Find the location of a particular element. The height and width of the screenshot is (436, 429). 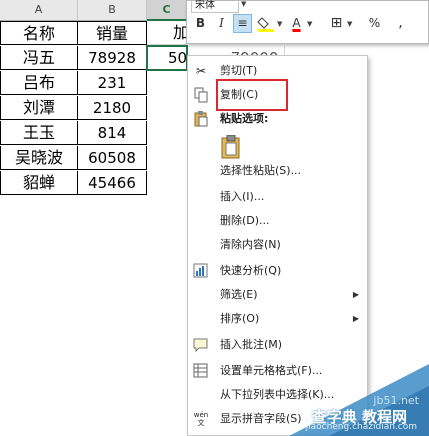

table-row-name: 刘潭 is located at coordinates (39, 108).